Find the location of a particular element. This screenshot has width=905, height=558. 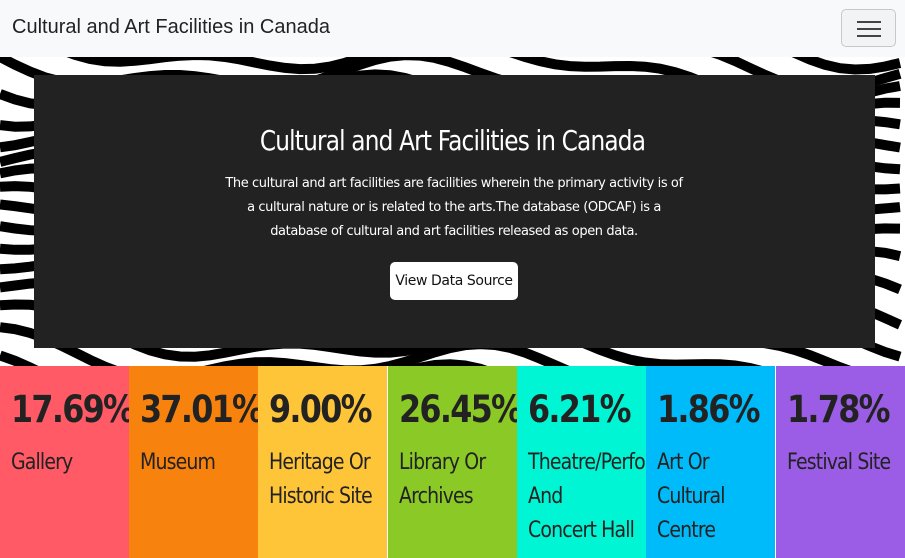

stat-card-heritage: 9.00% Heritage Or Historic Site is located at coordinates (322, 462).